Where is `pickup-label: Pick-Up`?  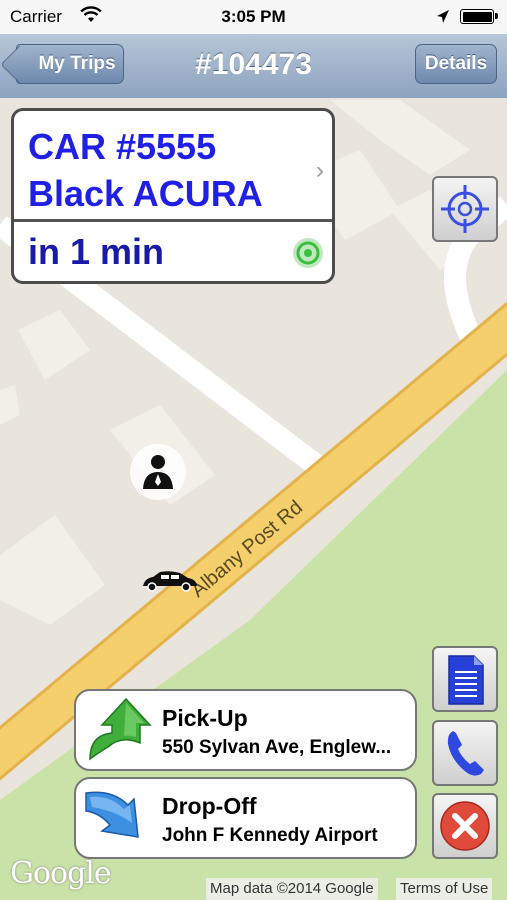 pickup-label: Pick-Up is located at coordinates (205, 718).